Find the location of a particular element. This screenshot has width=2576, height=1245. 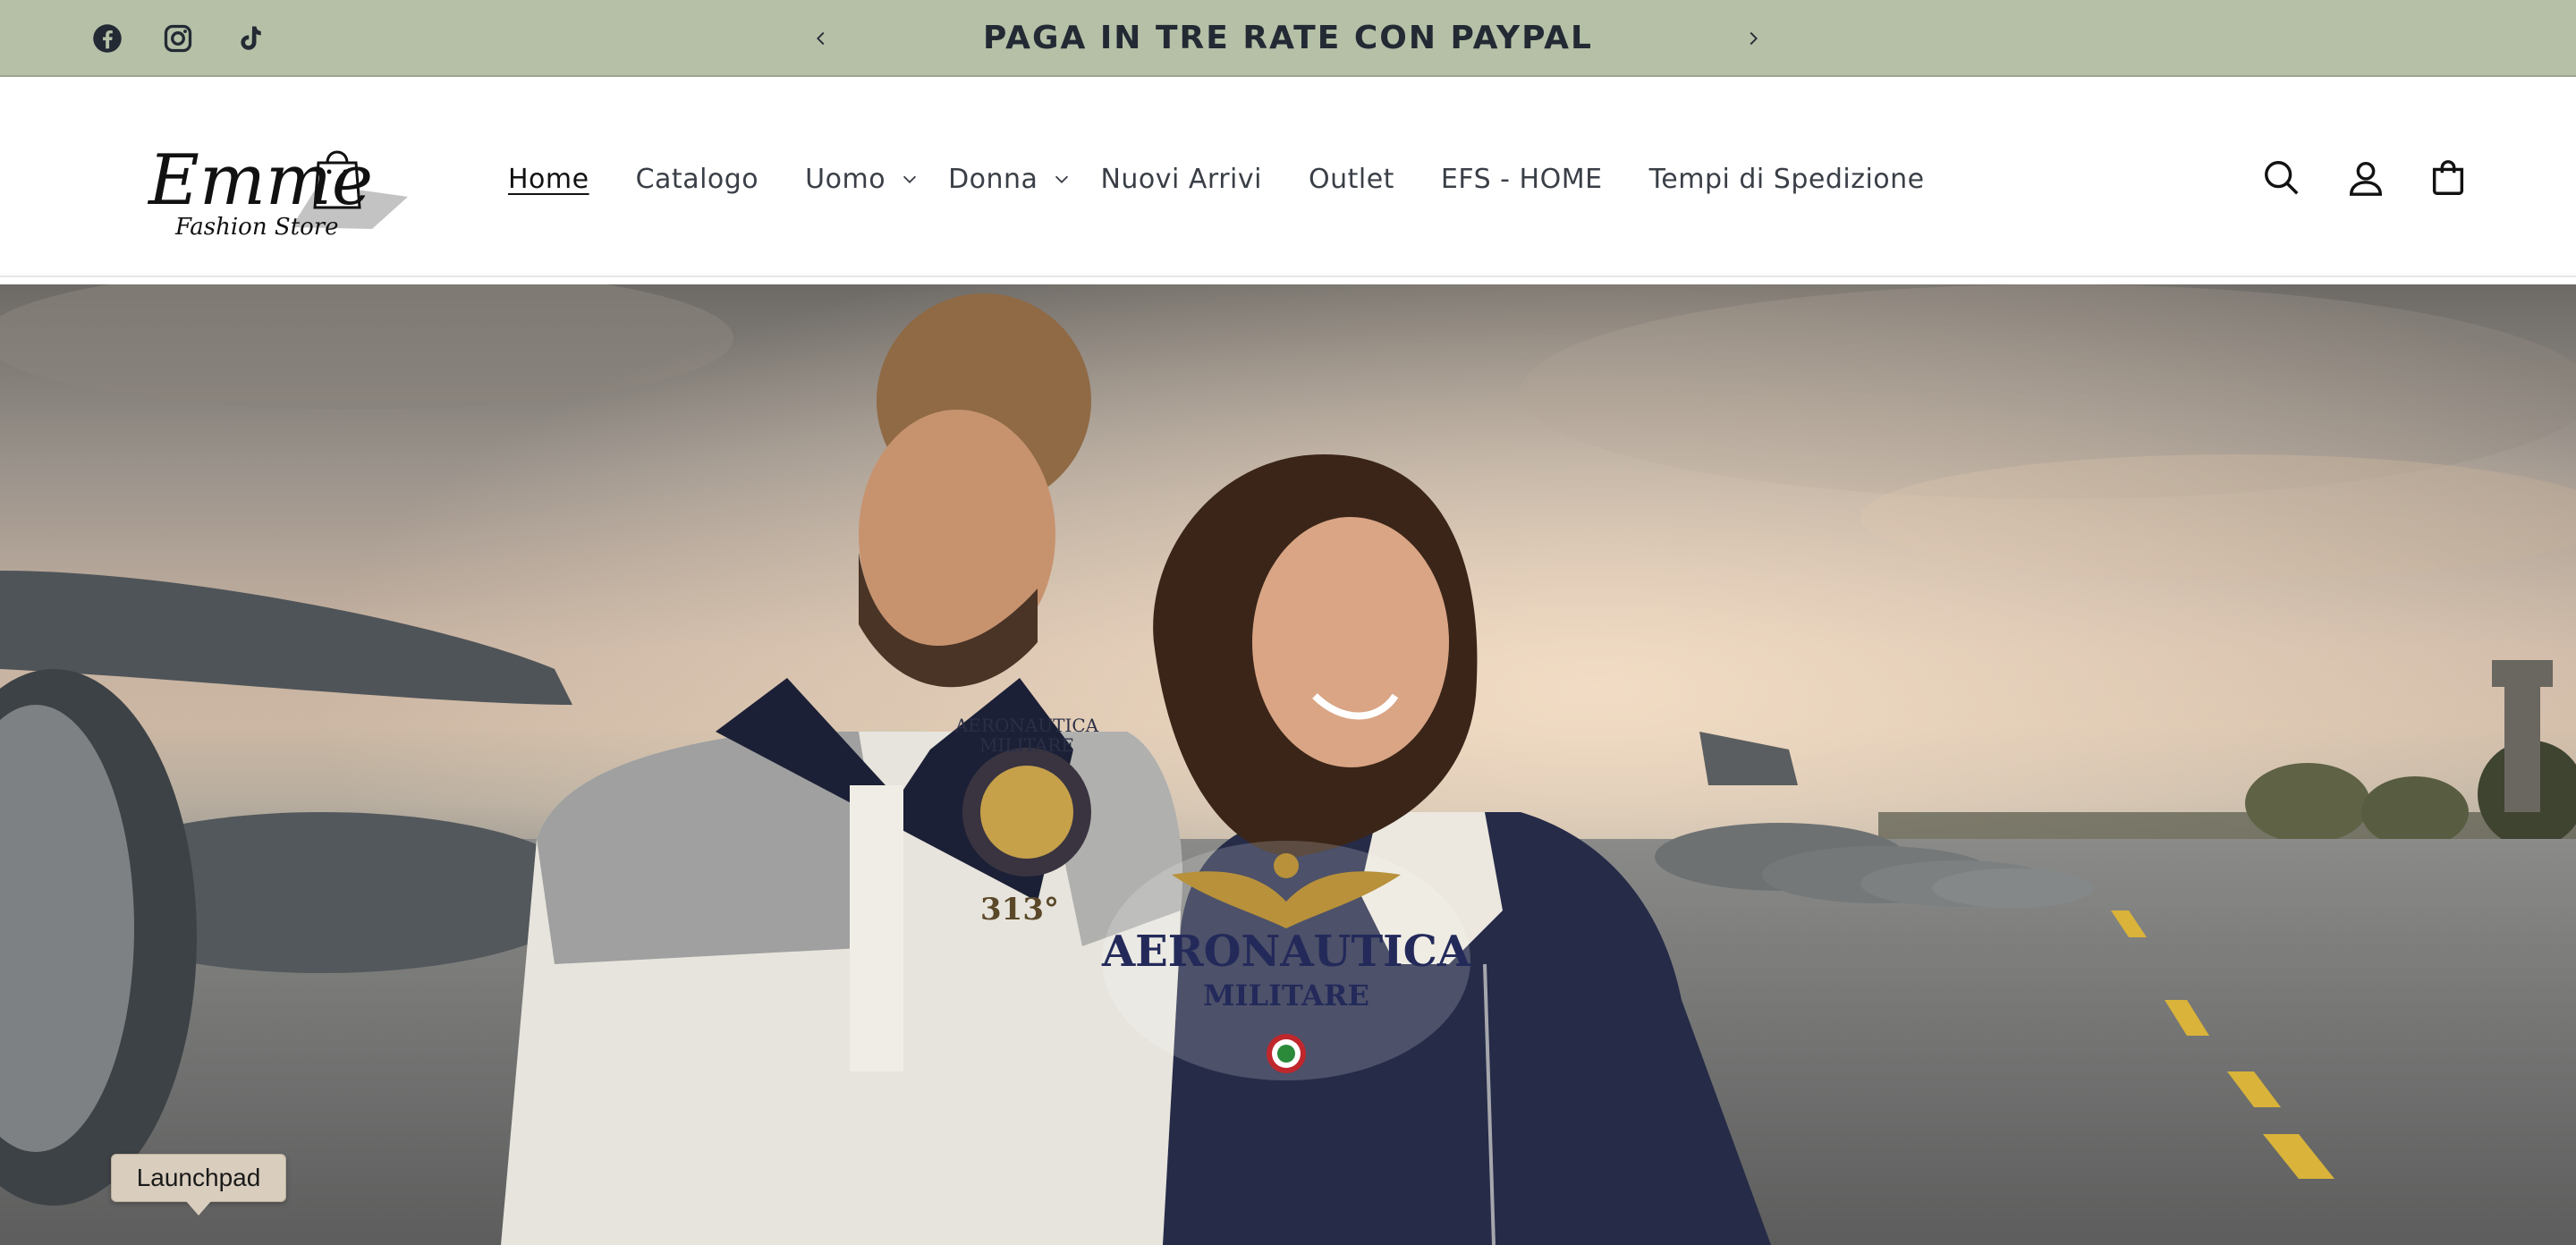

nav-item-catalogo: Catalogo is located at coordinates (697, 179).